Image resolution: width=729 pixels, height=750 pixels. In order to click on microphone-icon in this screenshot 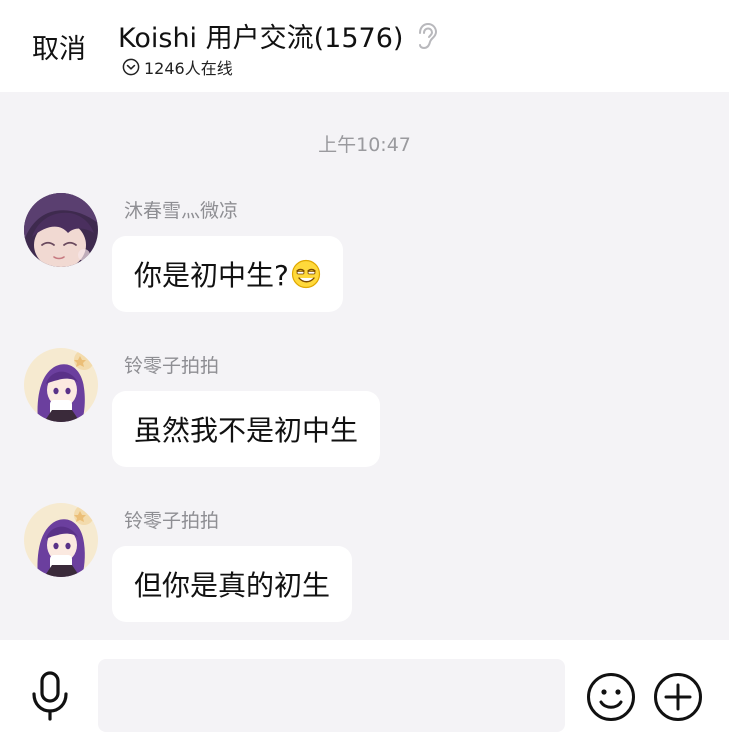, I will do `click(50, 696)`.